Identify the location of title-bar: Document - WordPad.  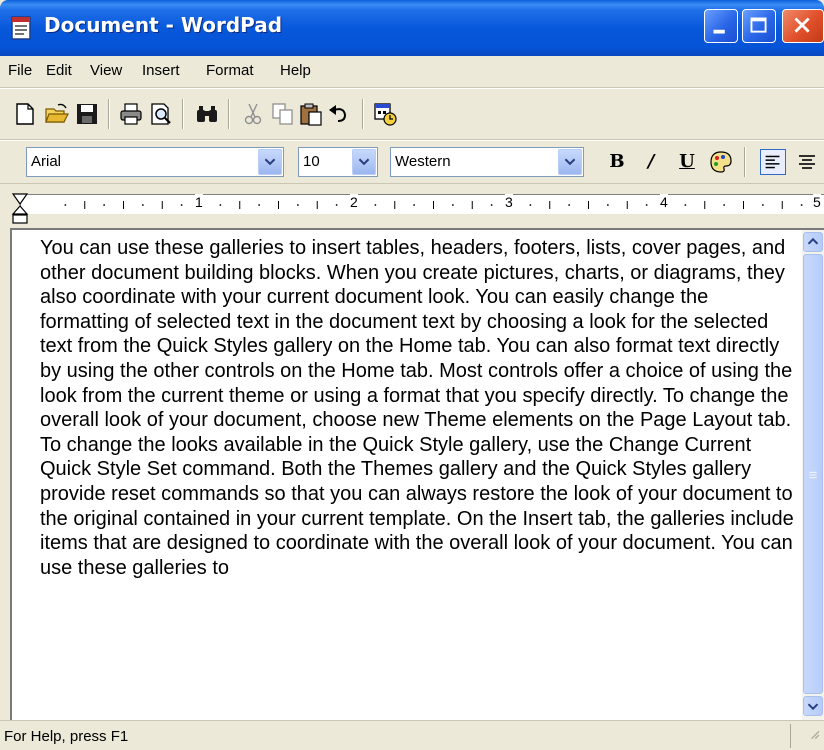
(412, 28).